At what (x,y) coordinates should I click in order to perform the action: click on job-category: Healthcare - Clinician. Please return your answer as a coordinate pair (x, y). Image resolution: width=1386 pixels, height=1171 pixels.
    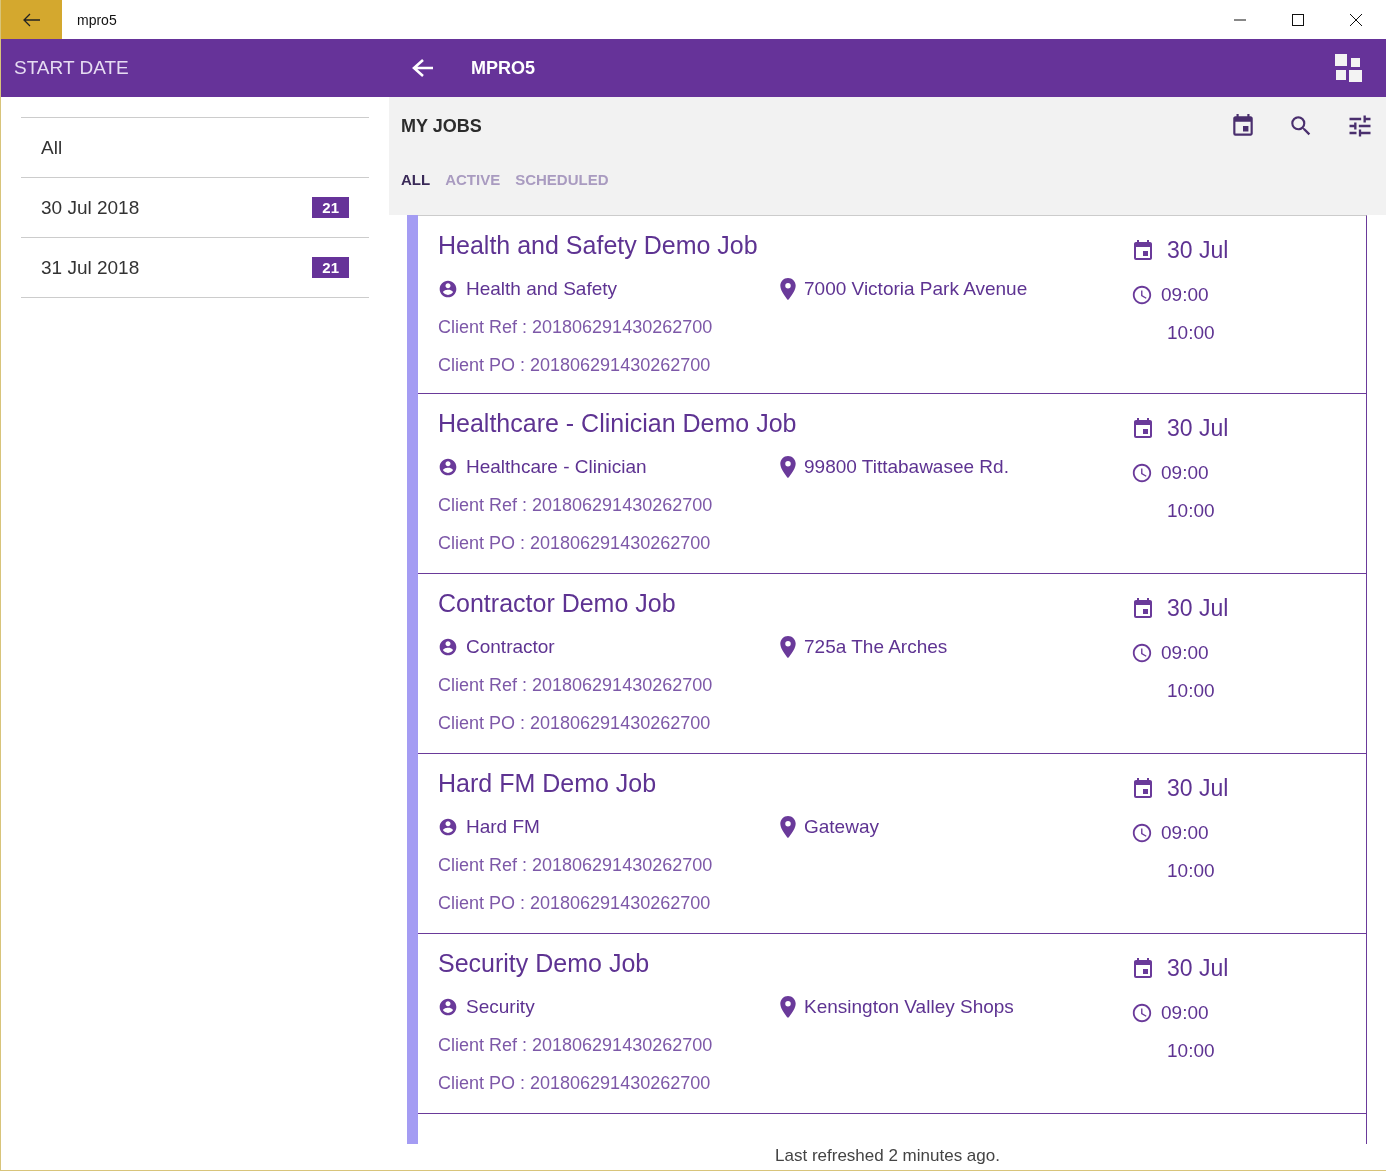
    Looking at the image, I should click on (556, 467).